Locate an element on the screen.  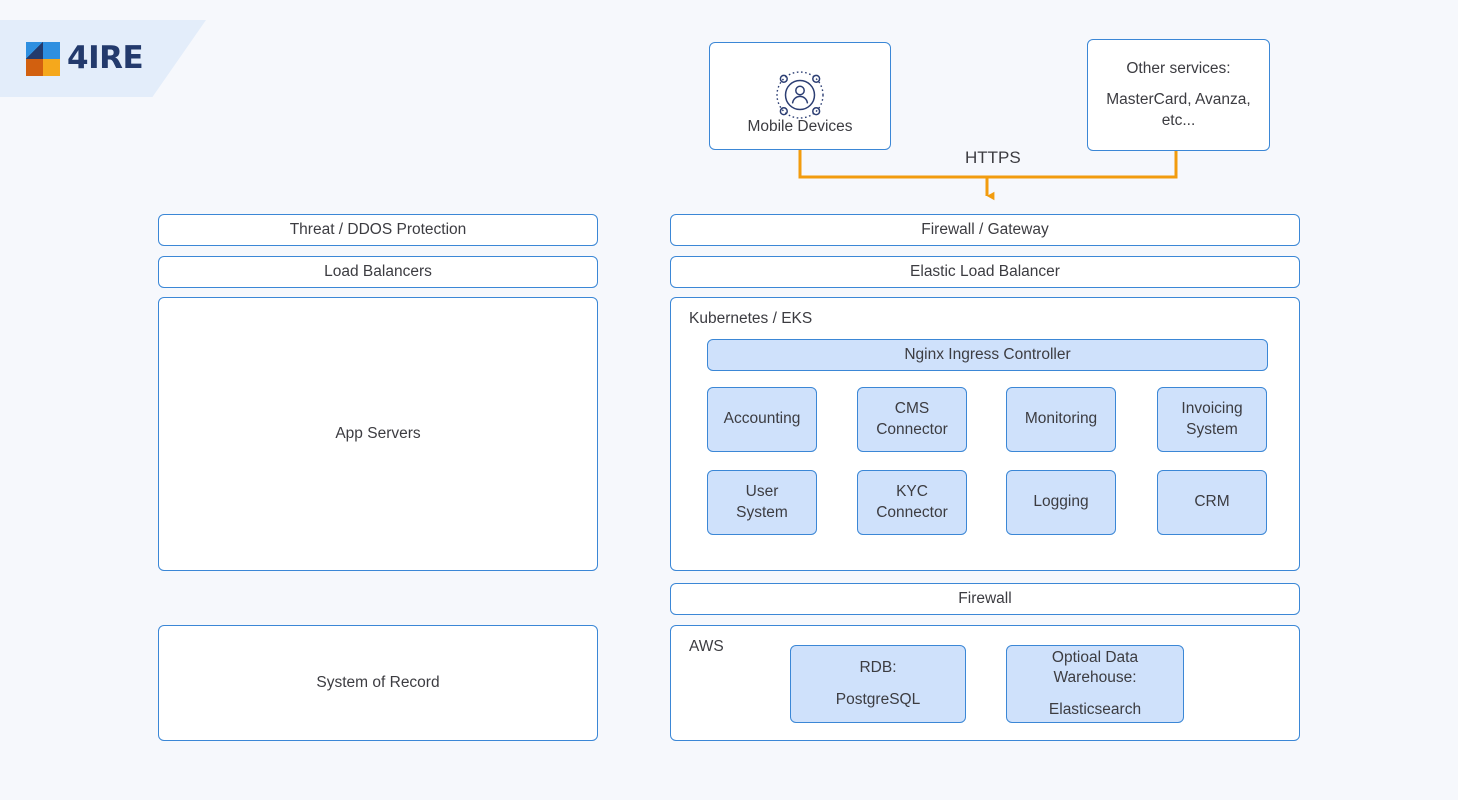
node-label: Threat / DDOS Protection is located at coordinates (378, 229).